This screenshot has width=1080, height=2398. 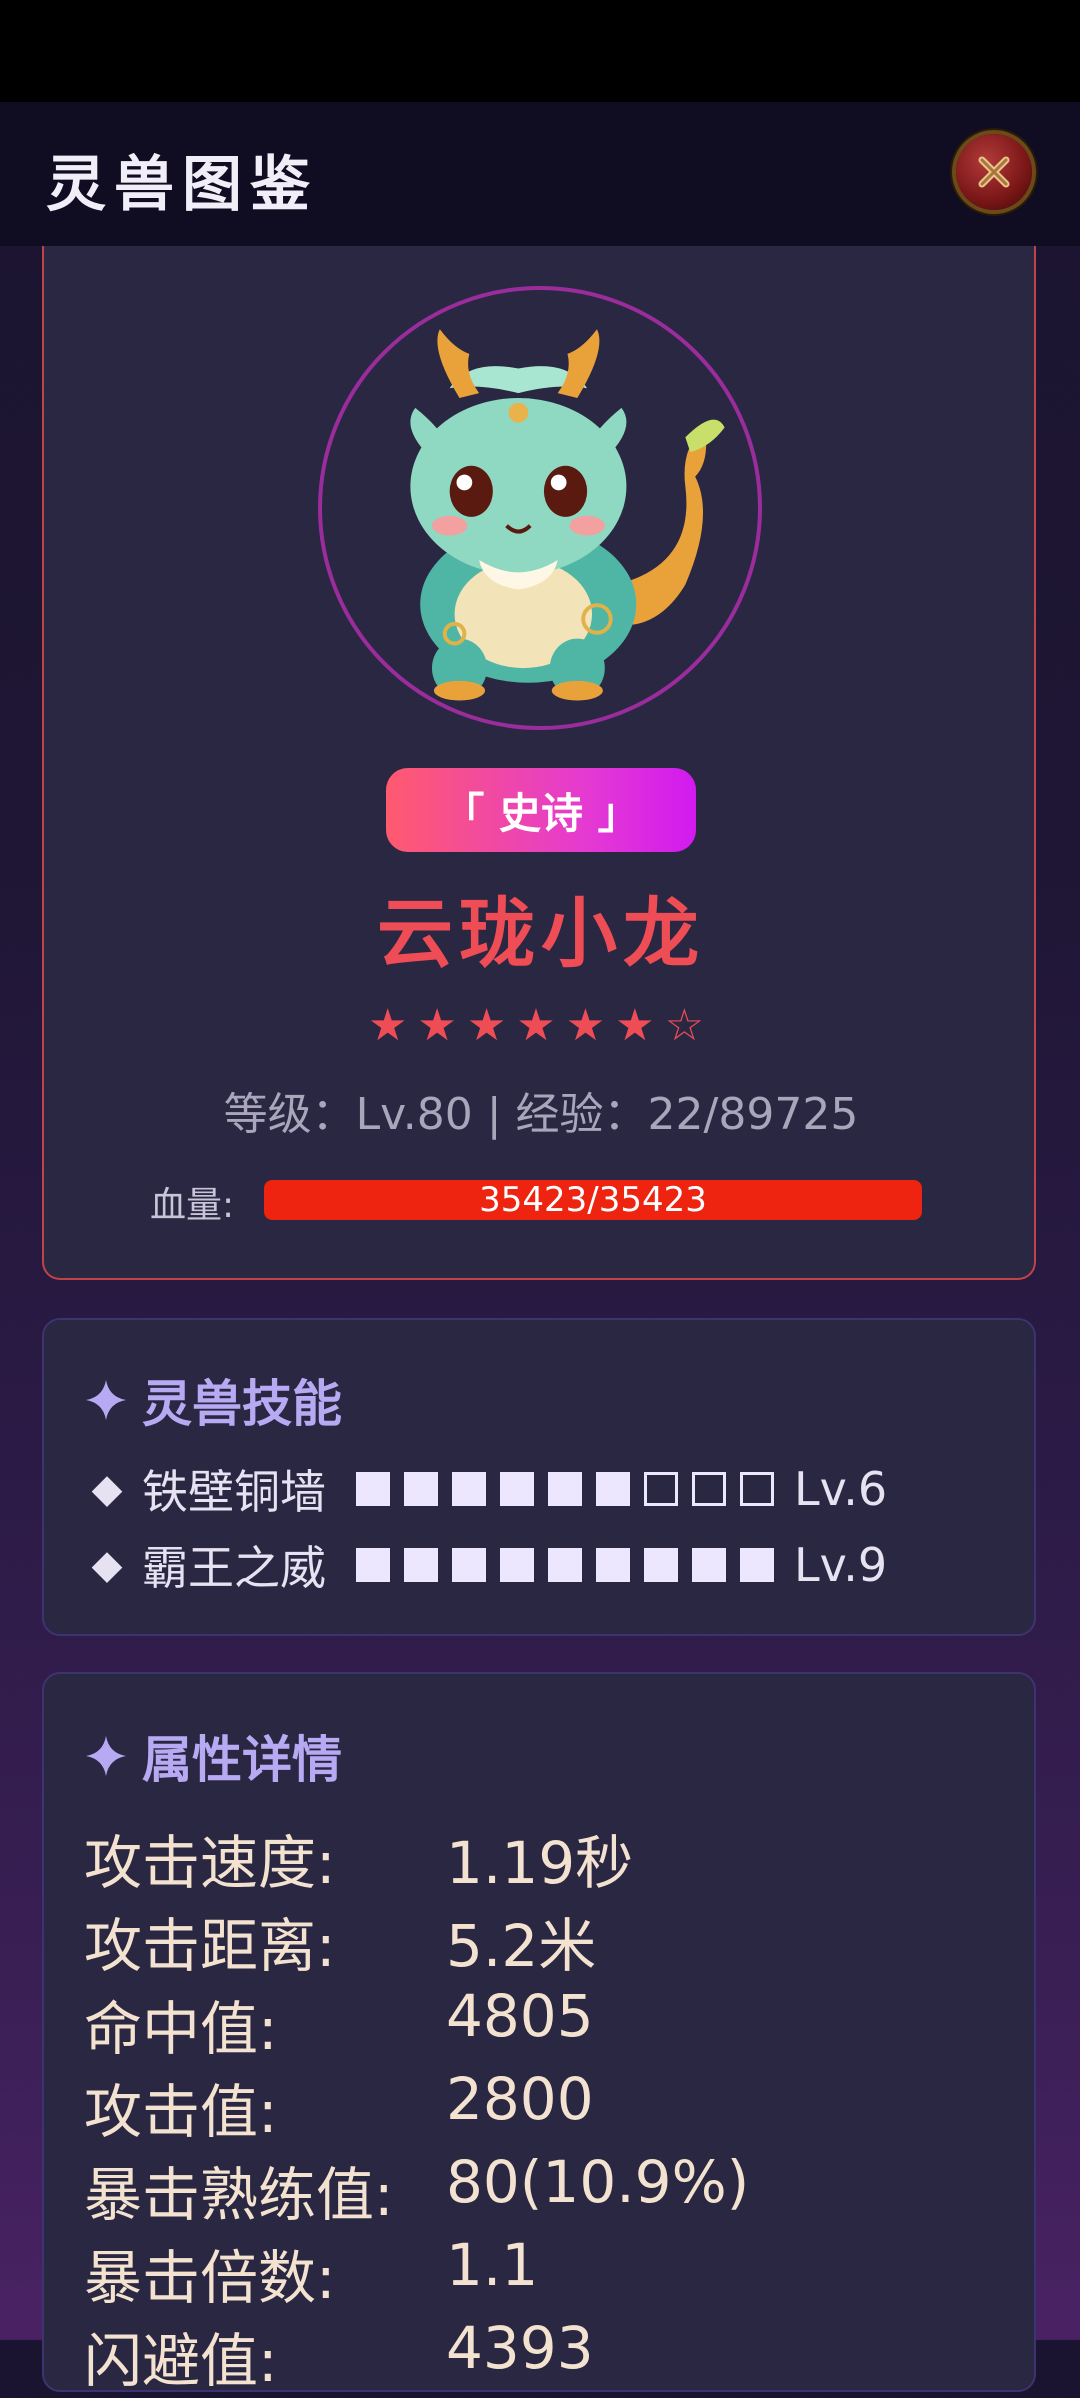 I want to click on skill-row: ◆ 铁壁铜墙 Lv.6, so click(x=488, y=1489).